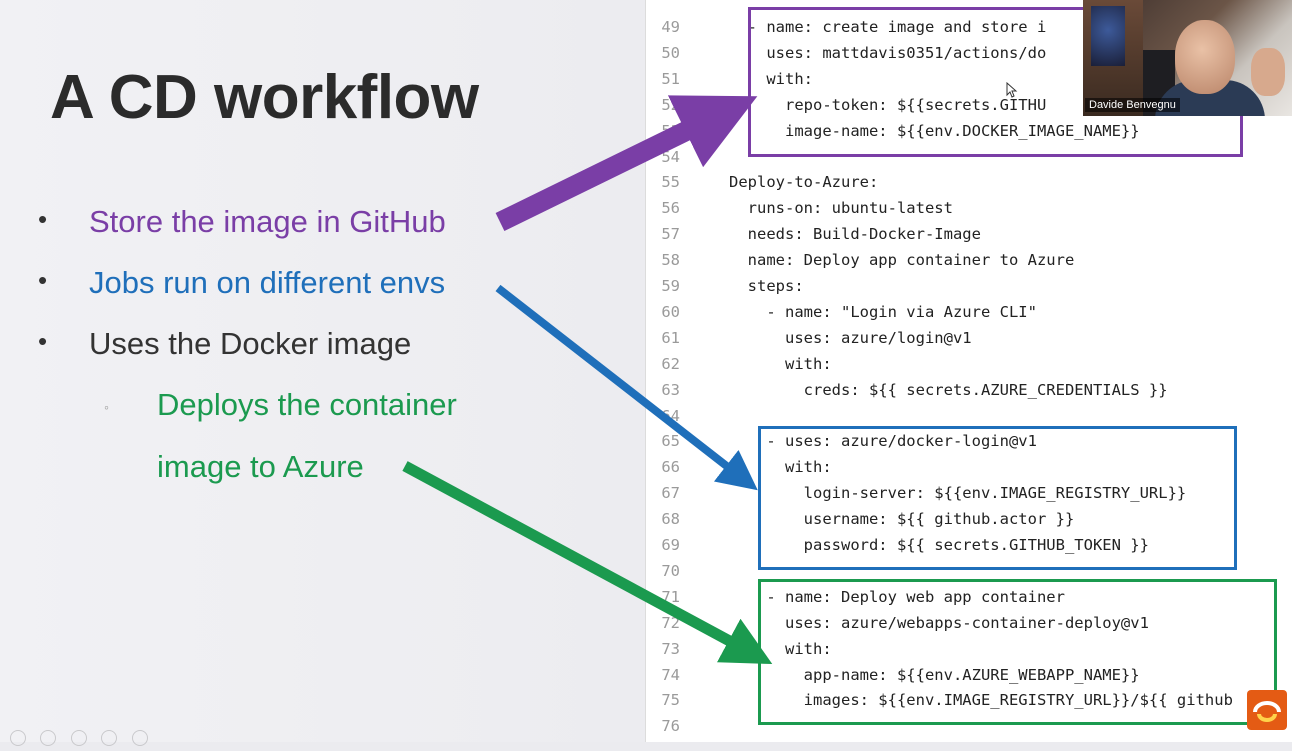 This screenshot has height=751, width=1292. I want to click on webcam-background-poster, so click(1108, 36).